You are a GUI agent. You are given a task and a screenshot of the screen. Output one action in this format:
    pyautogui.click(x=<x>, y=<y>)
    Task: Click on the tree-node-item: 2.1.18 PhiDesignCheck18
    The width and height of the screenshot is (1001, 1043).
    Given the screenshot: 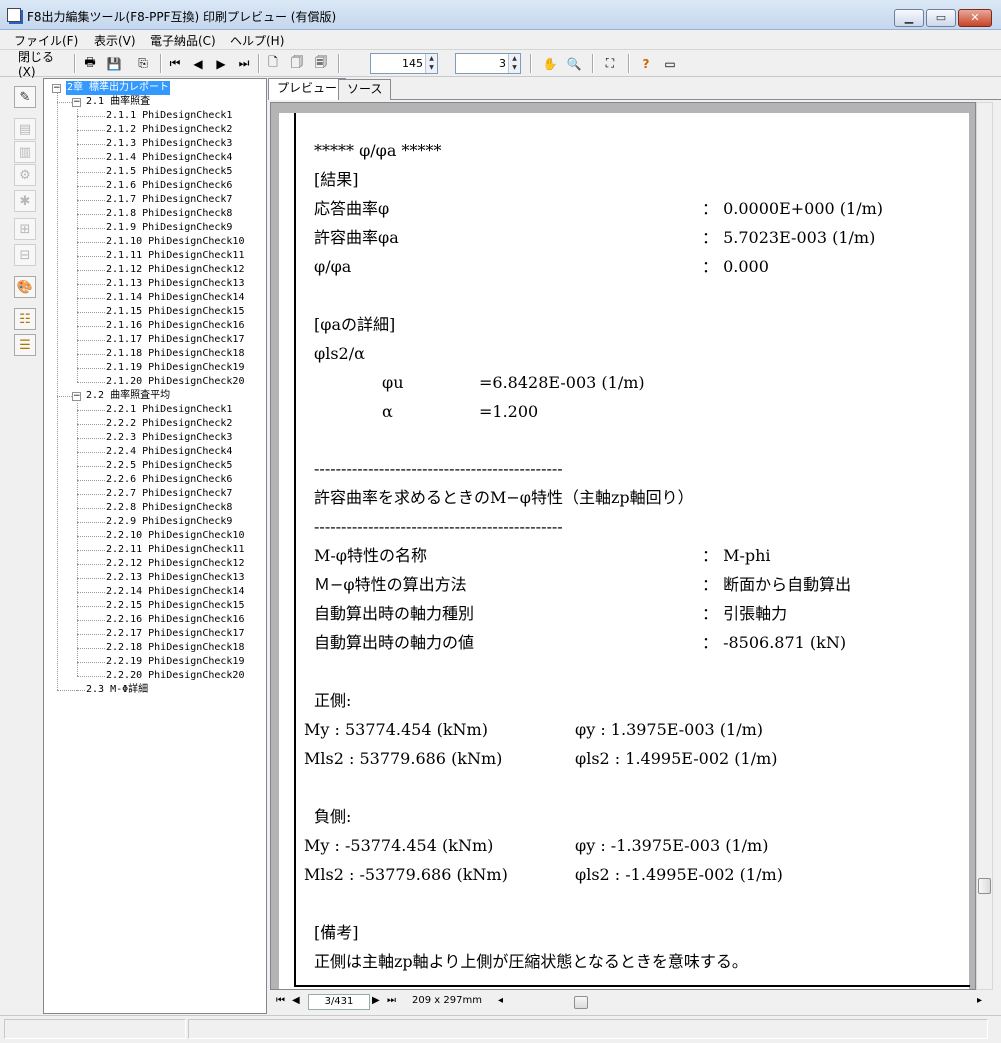 What is the action you would take?
    pyautogui.click(x=175, y=354)
    